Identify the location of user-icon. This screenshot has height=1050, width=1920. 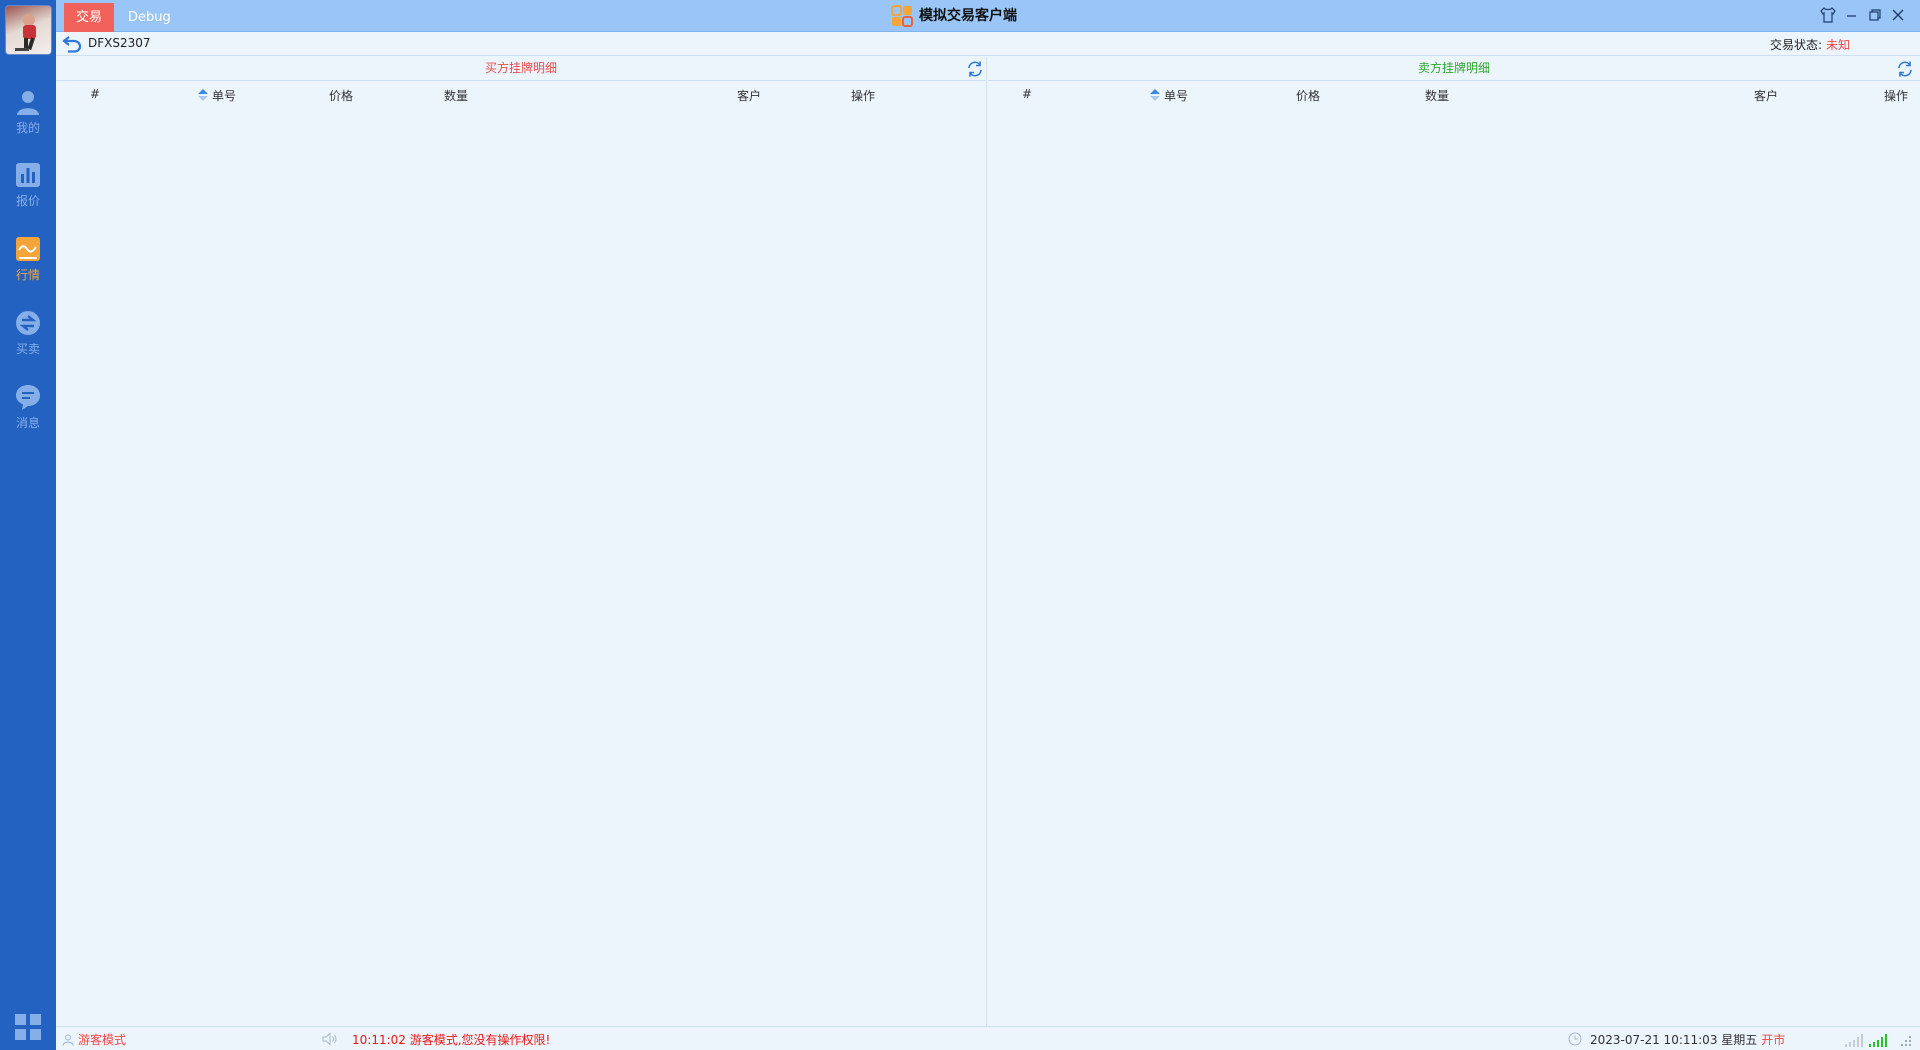
(28, 103).